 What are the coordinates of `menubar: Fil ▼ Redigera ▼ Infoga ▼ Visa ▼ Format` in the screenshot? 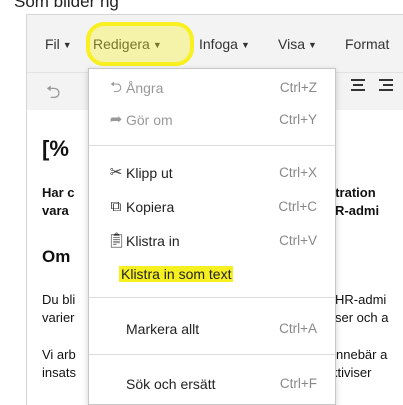 It's located at (215, 45).